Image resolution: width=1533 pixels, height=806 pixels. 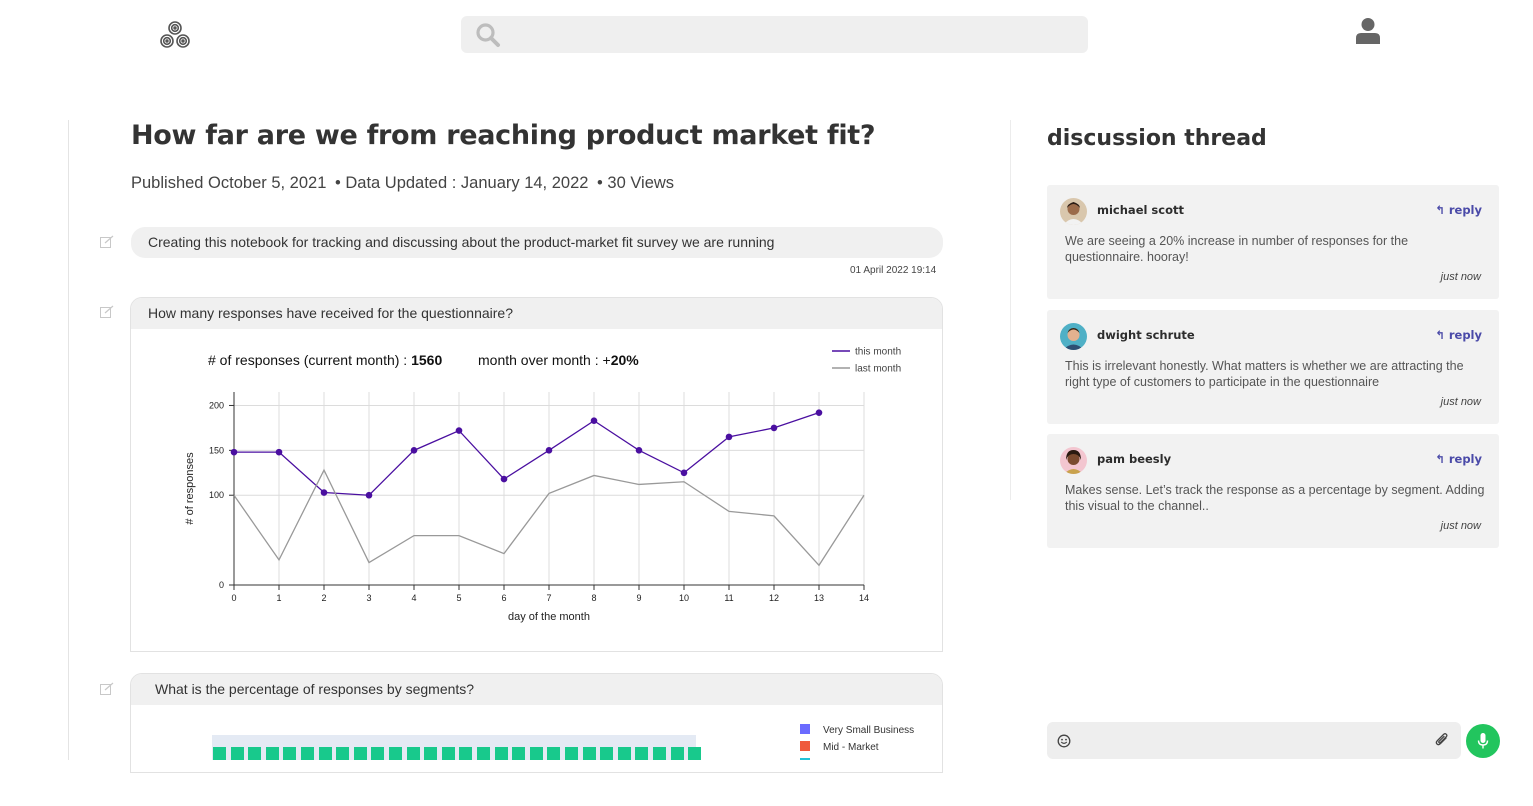 I want to click on message-input, so click(x=1253, y=741).